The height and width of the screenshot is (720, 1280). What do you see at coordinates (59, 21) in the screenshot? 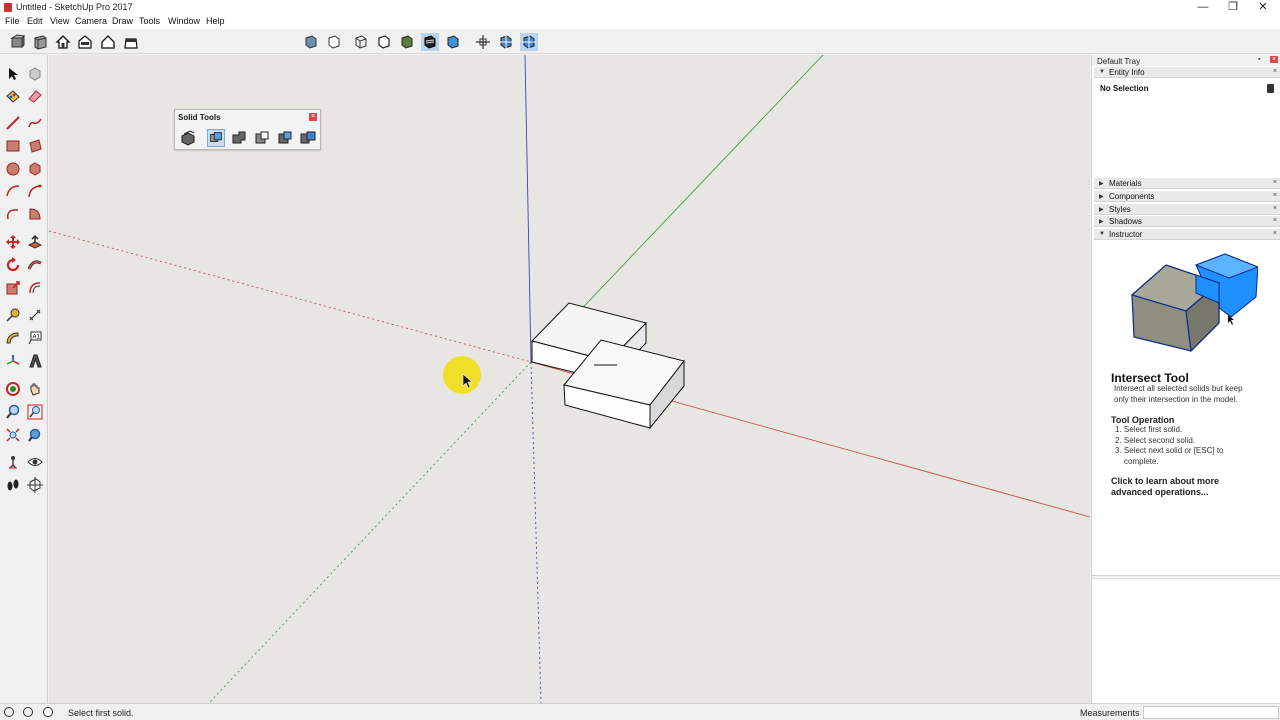
I see `menu-view: View` at bounding box center [59, 21].